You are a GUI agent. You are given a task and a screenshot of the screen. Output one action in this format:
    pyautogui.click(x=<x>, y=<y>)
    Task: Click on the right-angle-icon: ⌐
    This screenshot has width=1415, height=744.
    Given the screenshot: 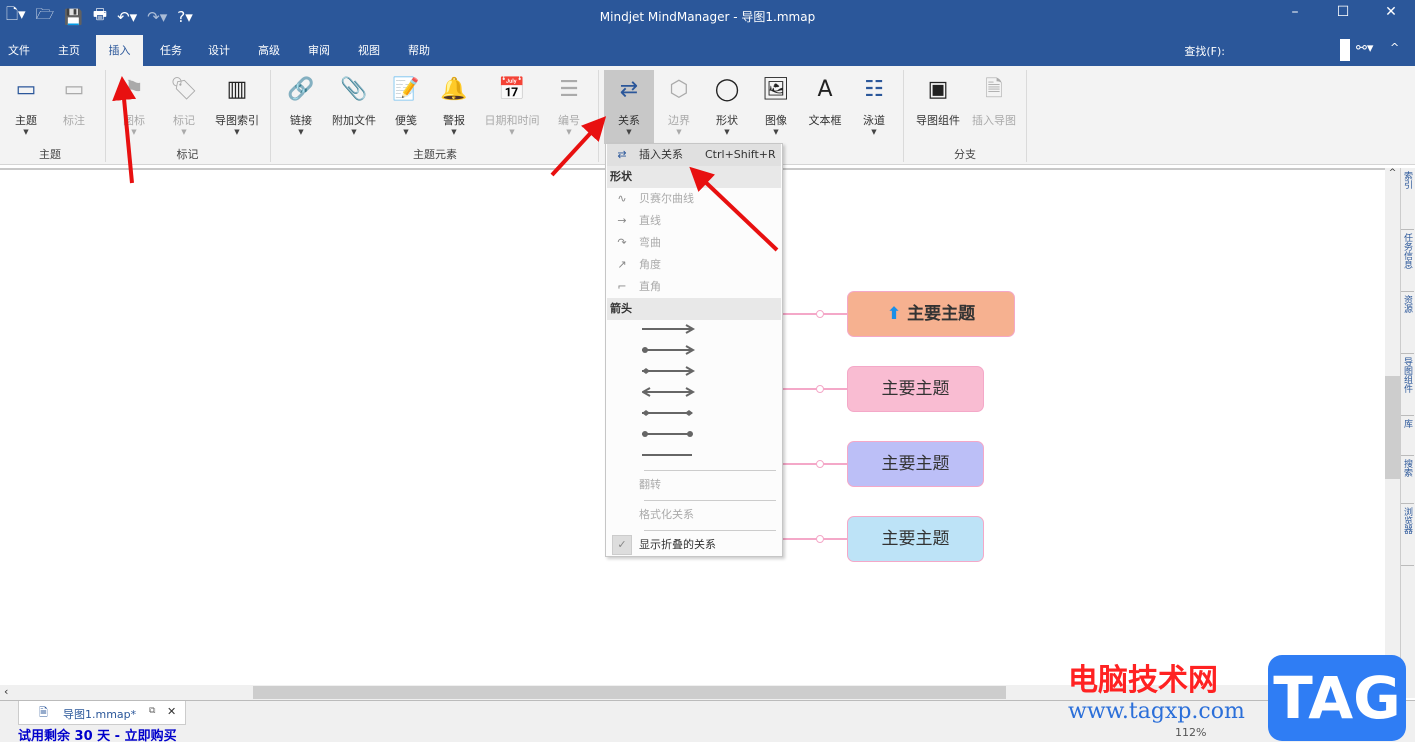 What is the action you would take?
    pyautogui.click(x=622, y=286)
    